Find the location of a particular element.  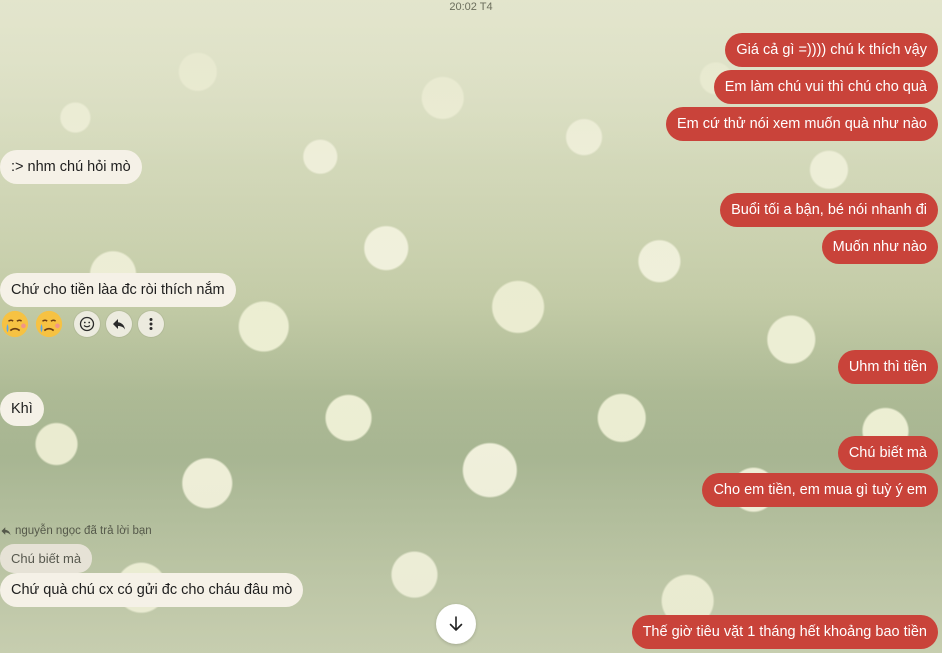

message-incoming: :> nhm chú hỏi mò is located at coordinates (71, 167).